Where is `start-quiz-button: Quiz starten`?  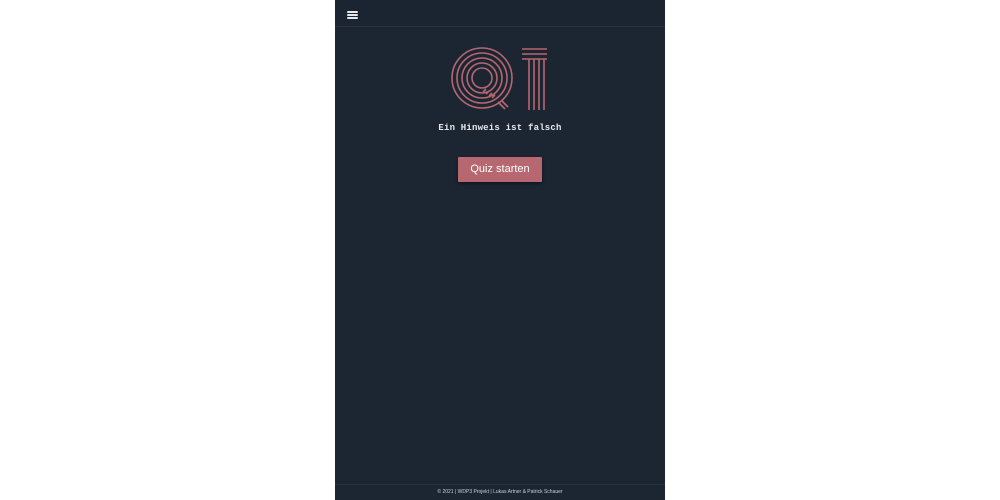 start-quiz-button: Quiz starten is located at coordinates (500, 169).